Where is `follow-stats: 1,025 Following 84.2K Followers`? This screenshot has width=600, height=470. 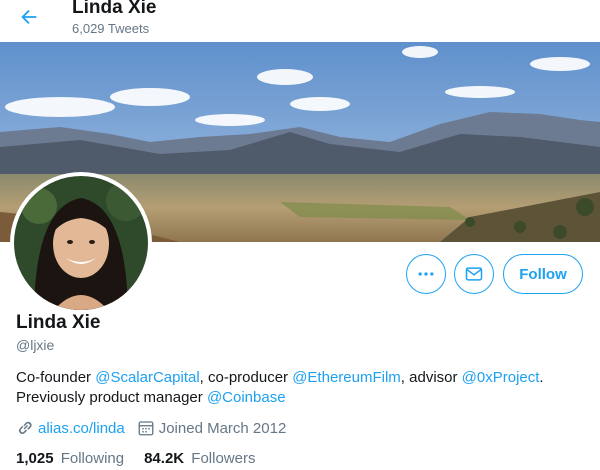 follow-stats: 1,025 Following 84.2K Followers is located at coordinates (145, 458).